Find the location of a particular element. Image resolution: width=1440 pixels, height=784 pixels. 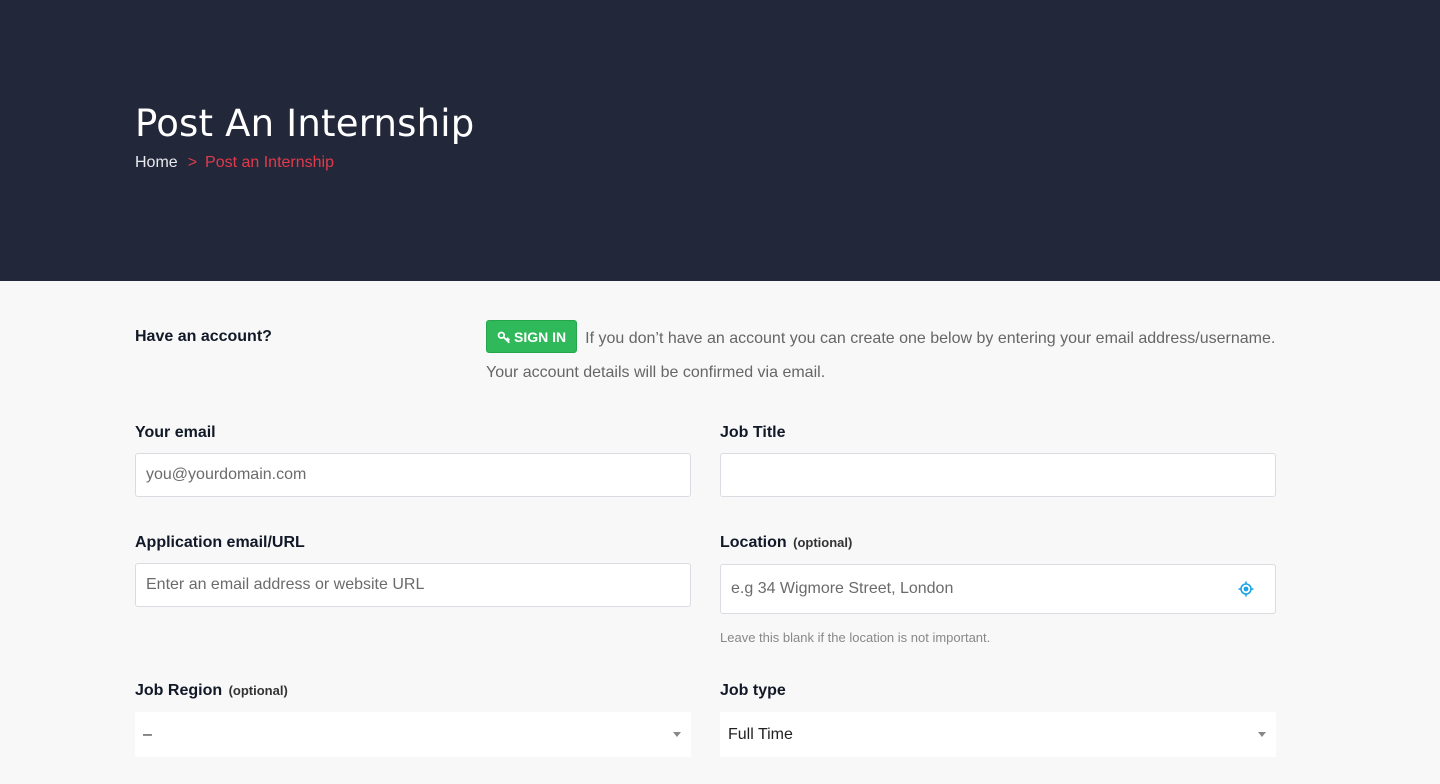

crosshair-icon is located at coordinates (1246, 589).